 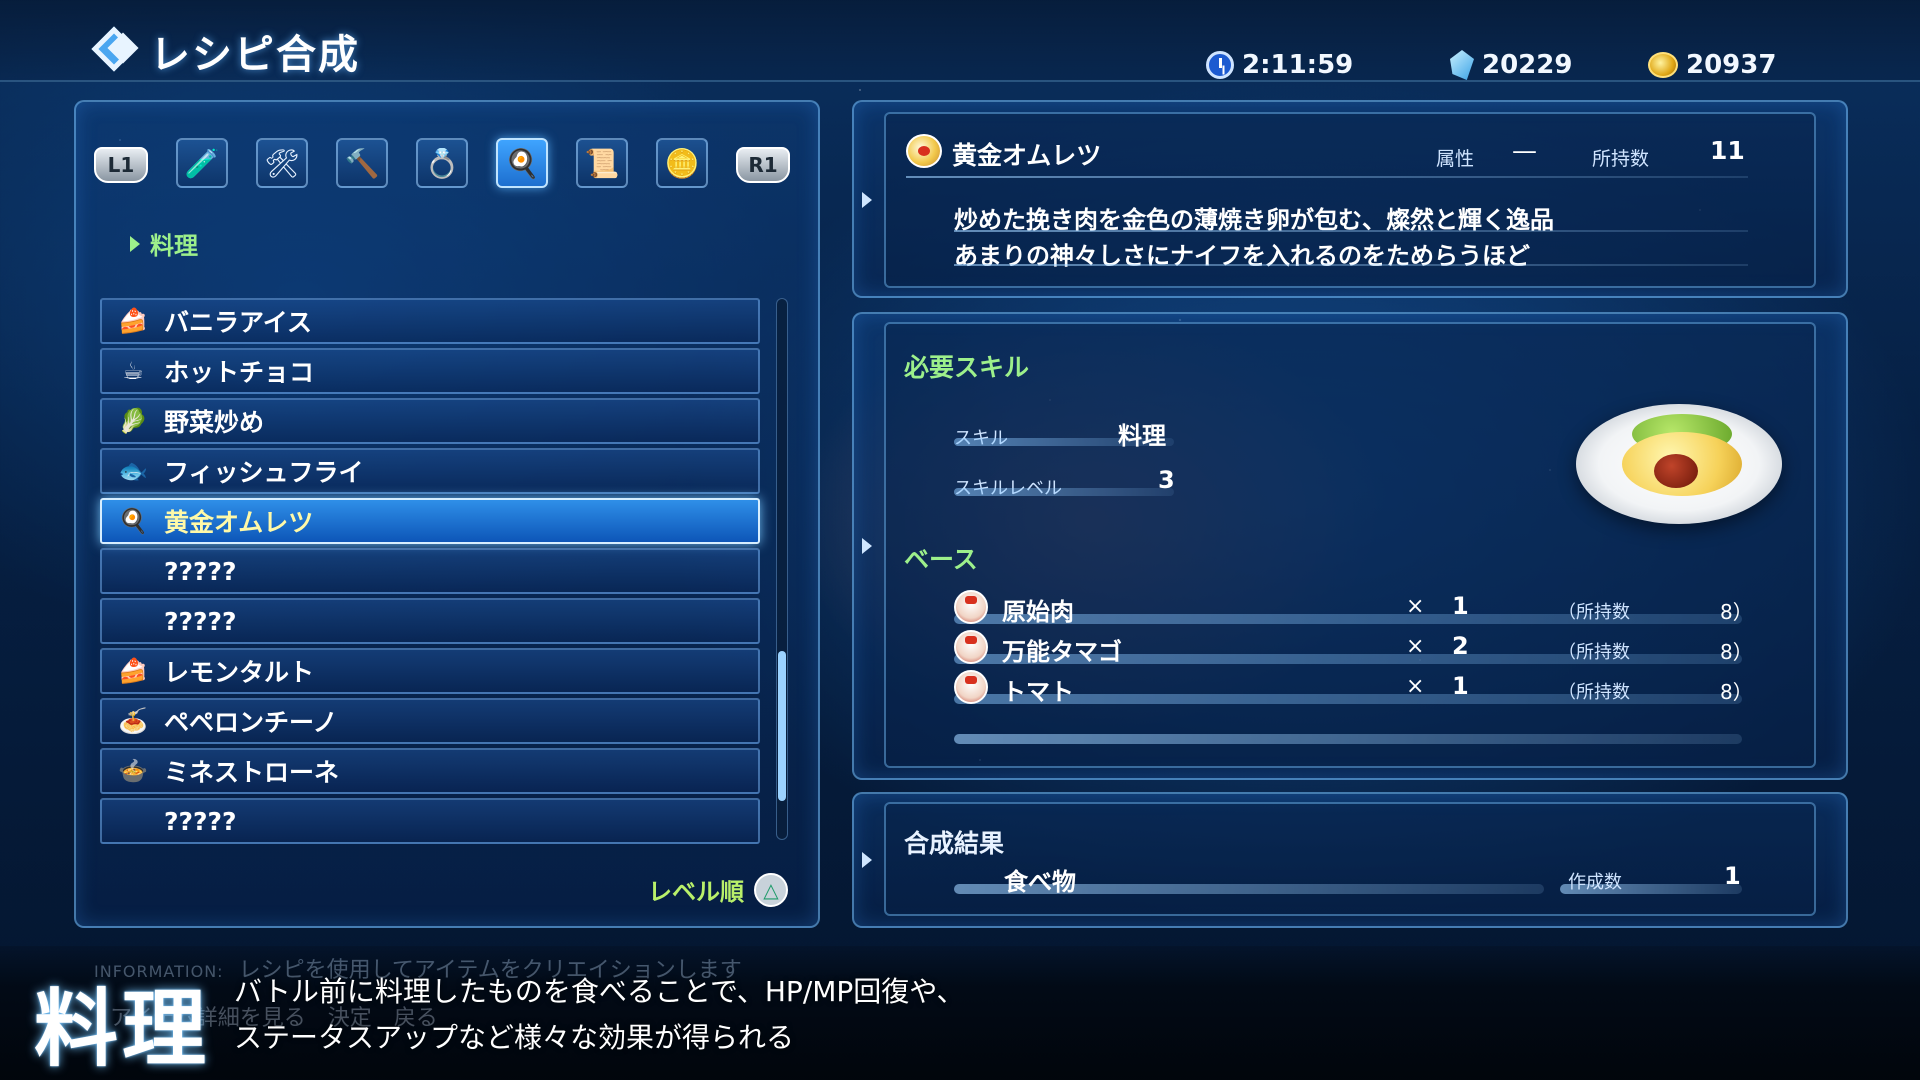 I want to click on category-tabs: L1 🧪 🛠 🔨 💍 🍳 📜 🪙 R1, so click(x=442, y=163).